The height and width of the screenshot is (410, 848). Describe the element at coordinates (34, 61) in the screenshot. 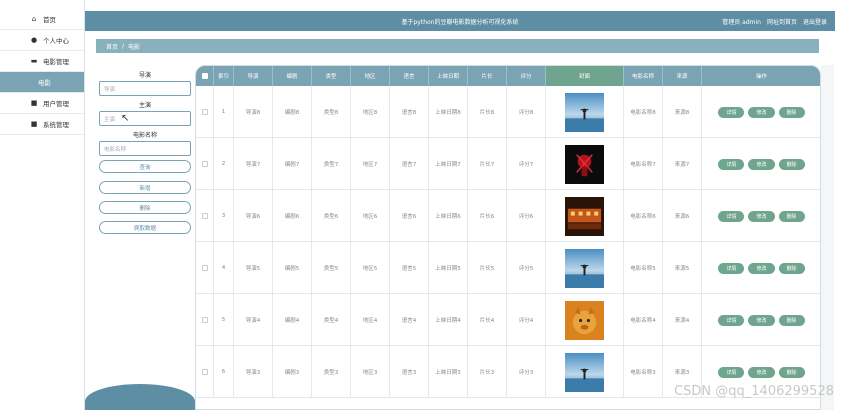

I see `monitor-icon: ▬` at that location.